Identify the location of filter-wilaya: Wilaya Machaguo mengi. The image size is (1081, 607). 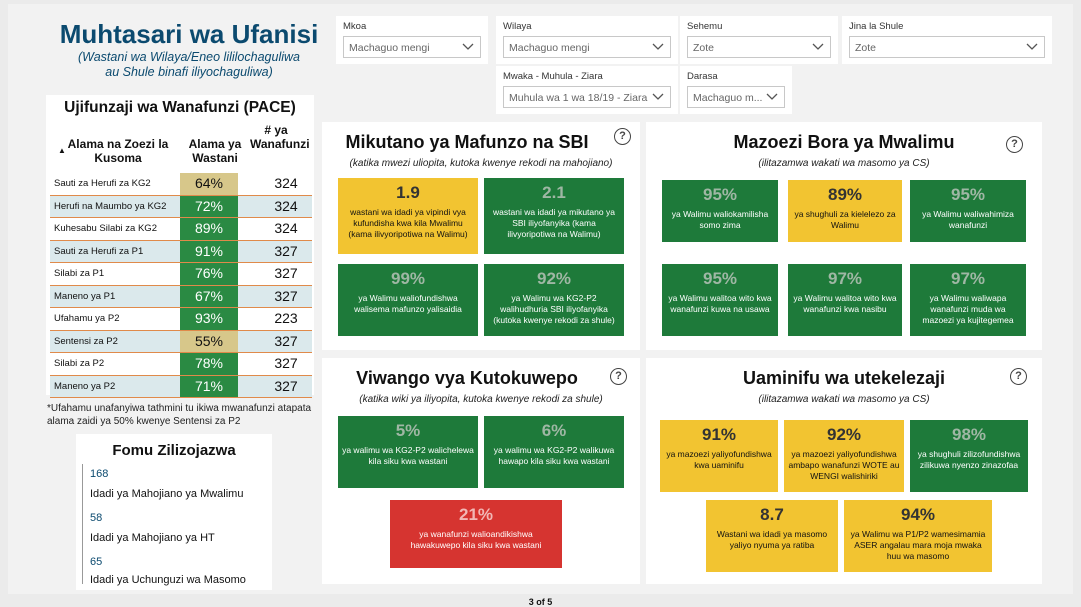
(587, 40).